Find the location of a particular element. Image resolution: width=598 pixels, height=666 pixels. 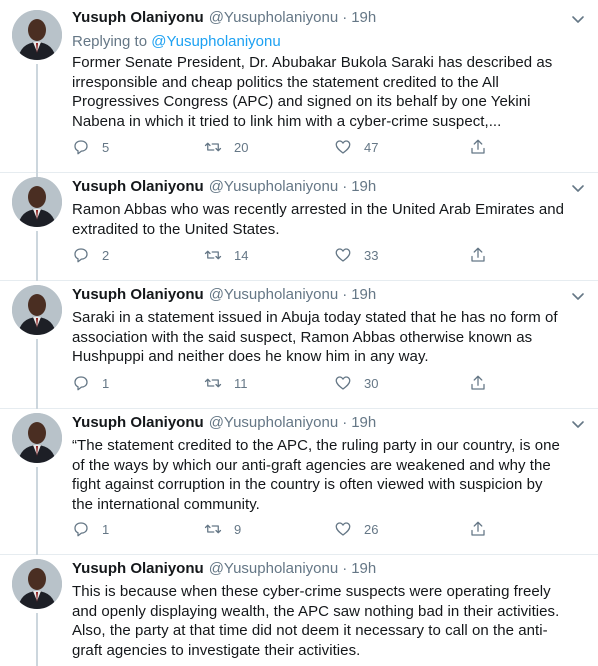

replying-handle-link: @Yusupholaniyonu is located at coordinates (216, 41).